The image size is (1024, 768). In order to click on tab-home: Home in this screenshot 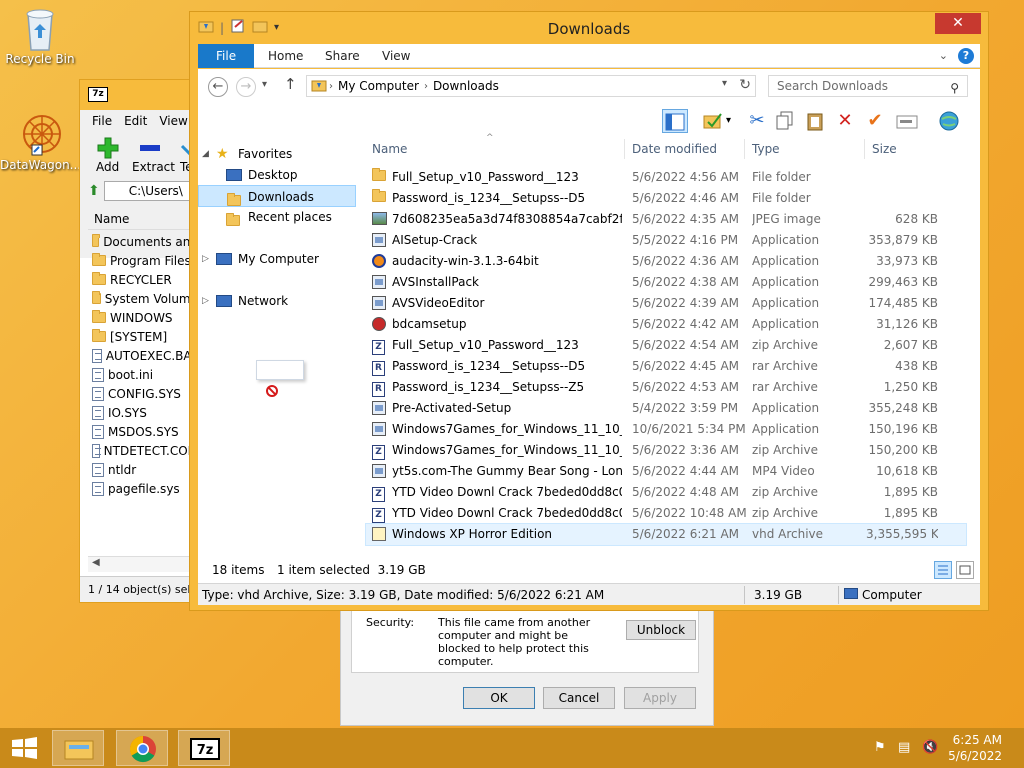, I will do `click(285, 56)`.